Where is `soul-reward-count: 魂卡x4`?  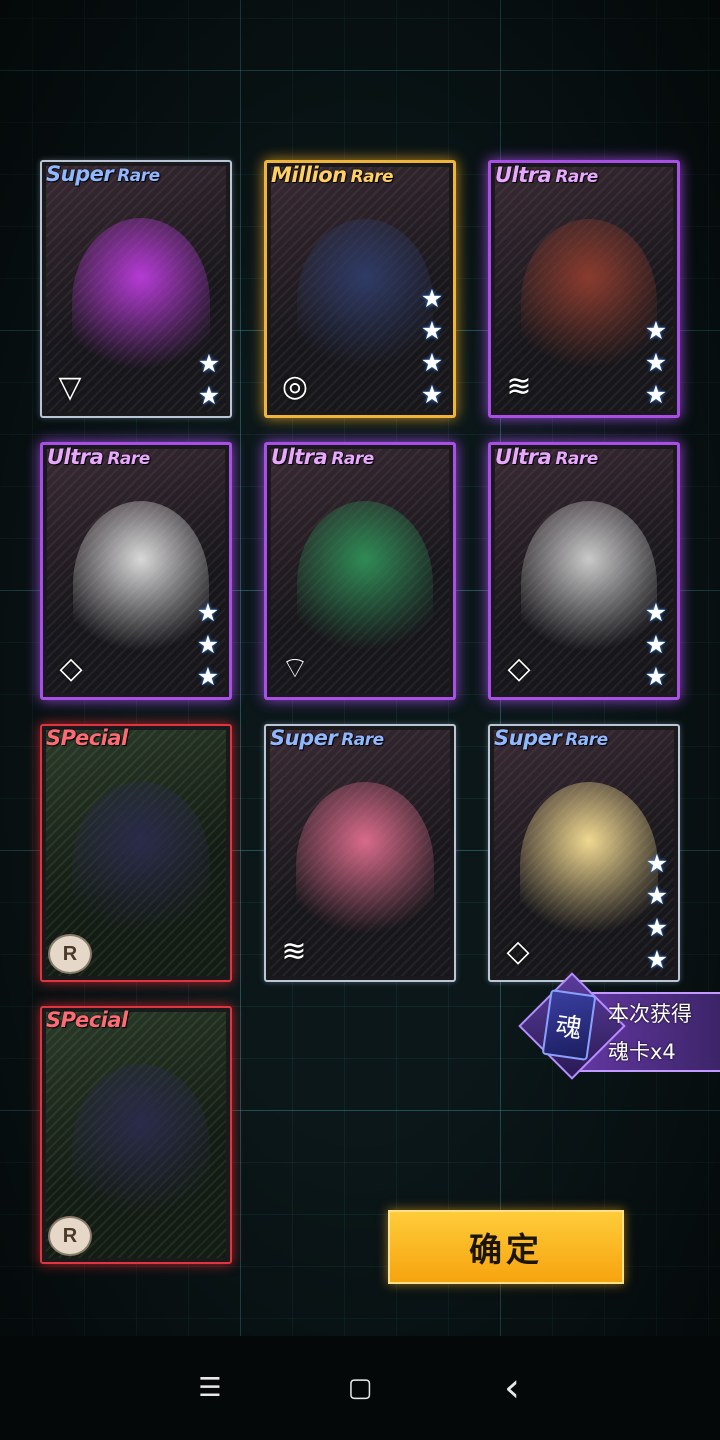 soul-reward-count: 魂卡x4 is located at coordinates (642, 1052).